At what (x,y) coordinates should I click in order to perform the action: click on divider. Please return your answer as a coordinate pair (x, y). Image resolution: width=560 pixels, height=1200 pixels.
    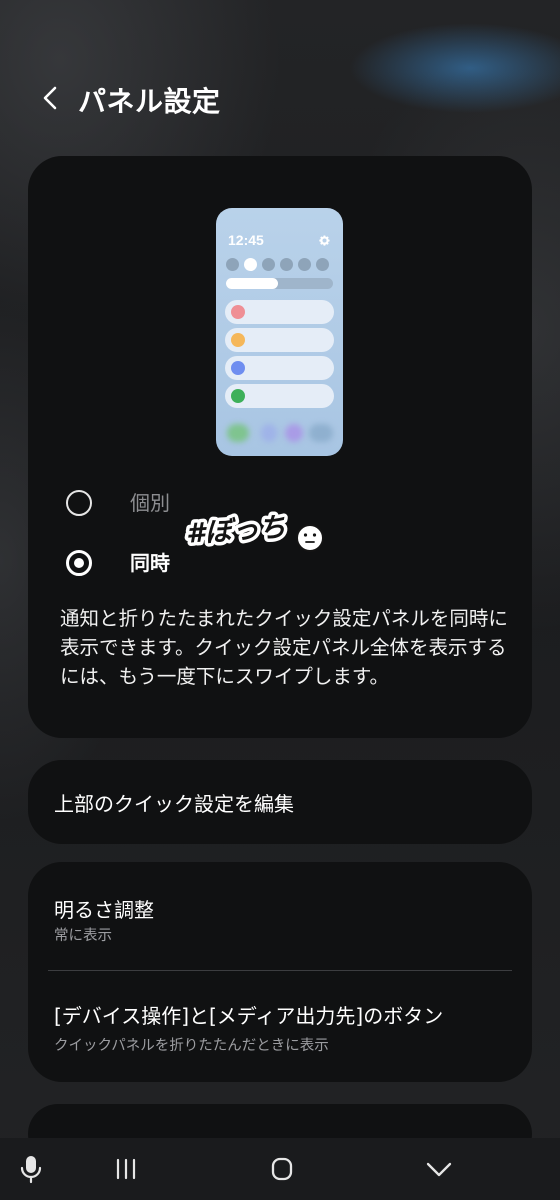
    Looking at the image, I should click on (280, 970).